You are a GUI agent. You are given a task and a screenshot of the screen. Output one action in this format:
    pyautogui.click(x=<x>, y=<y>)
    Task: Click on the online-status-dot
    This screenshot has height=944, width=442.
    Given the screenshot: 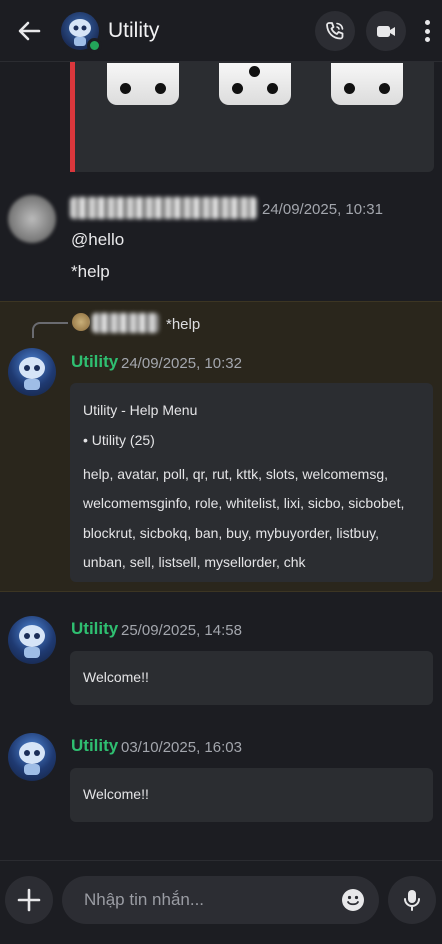 What is the action you would take?
    pyautogui.click(x=94, y=45)
    